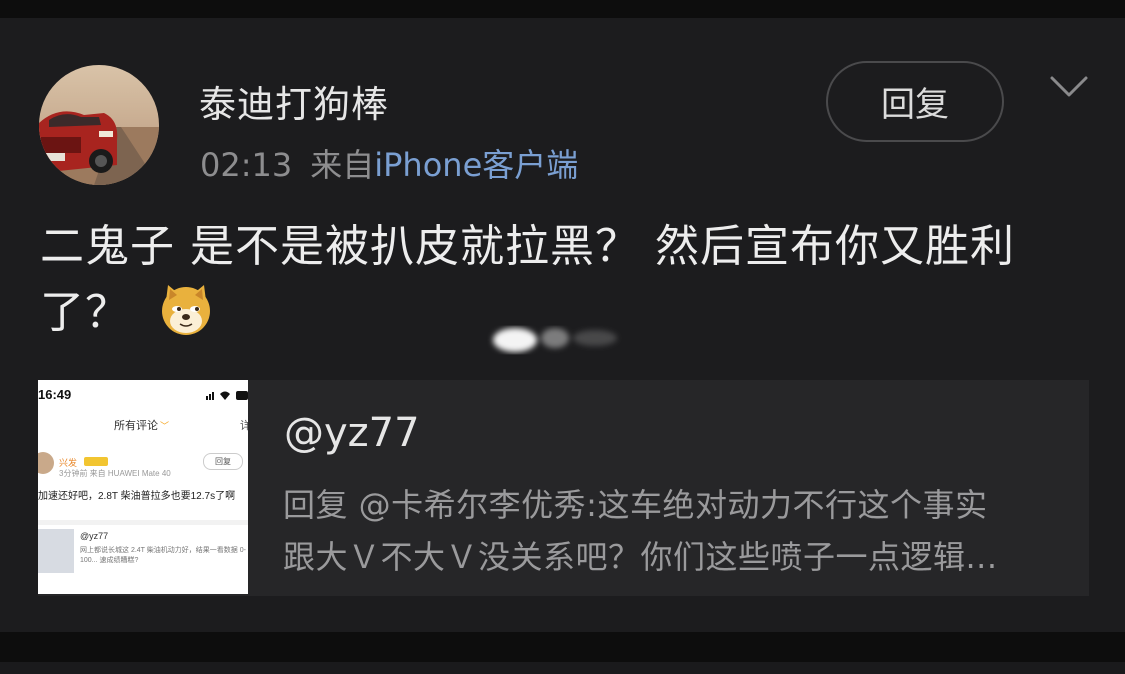 The width and height of the screenshot is (1125, 674). What do you see at coordinates (55, 394) in the screenshot?
I see `thumb-status-time: 16:49` at bounding box center [55, 394].